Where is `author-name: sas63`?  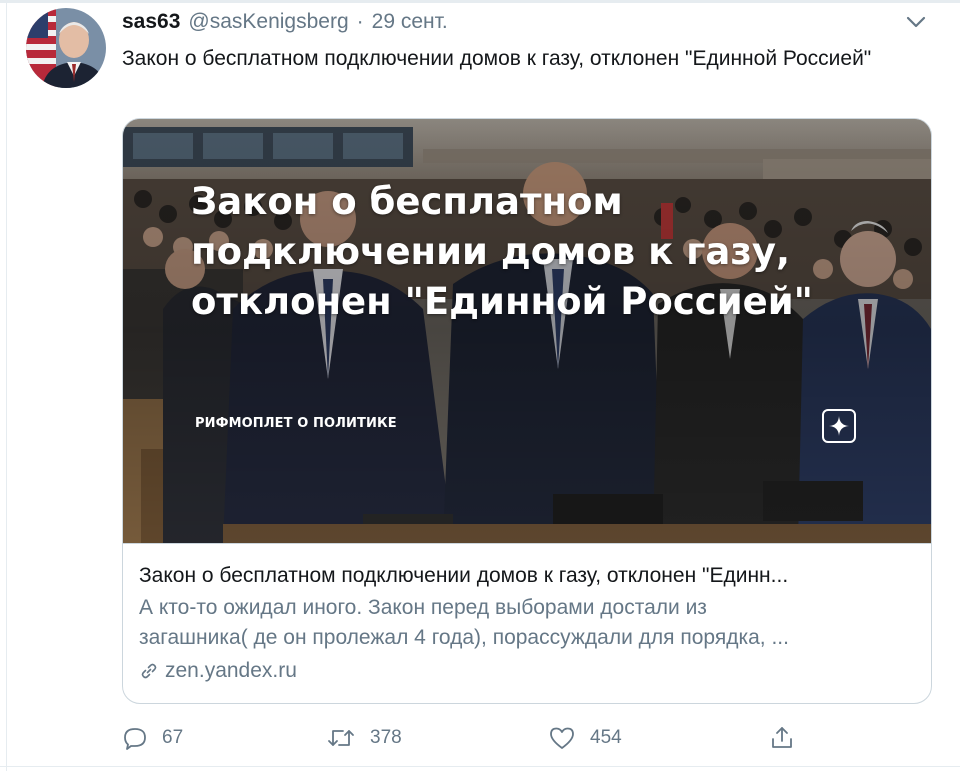
author-name: sas63 is located at coordinates (151, 22).